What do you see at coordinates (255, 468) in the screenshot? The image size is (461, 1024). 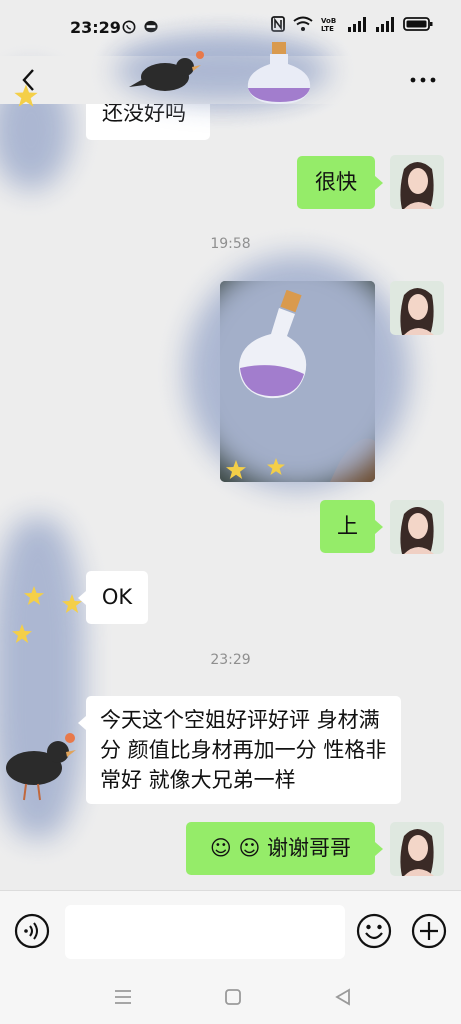 I see `stars-decoration-icon` at bounding box center [255, 468].